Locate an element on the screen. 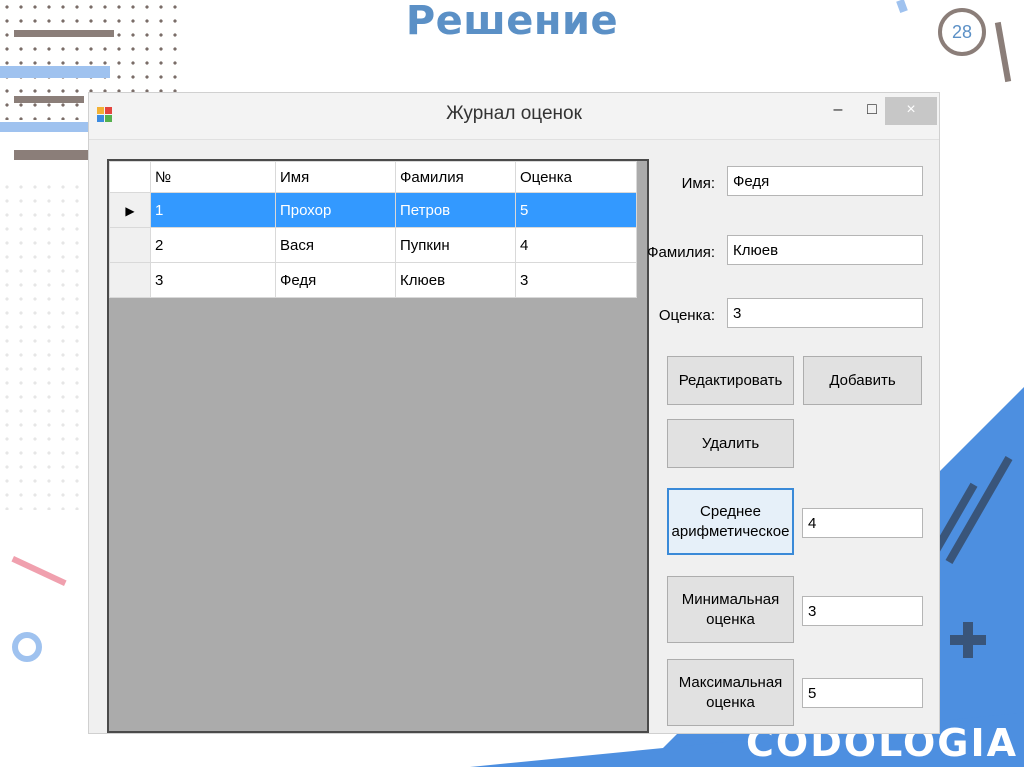 The height and width of the screenshot is (767, 1024). cell-grade: 4 is located at coordinates (576, 245).